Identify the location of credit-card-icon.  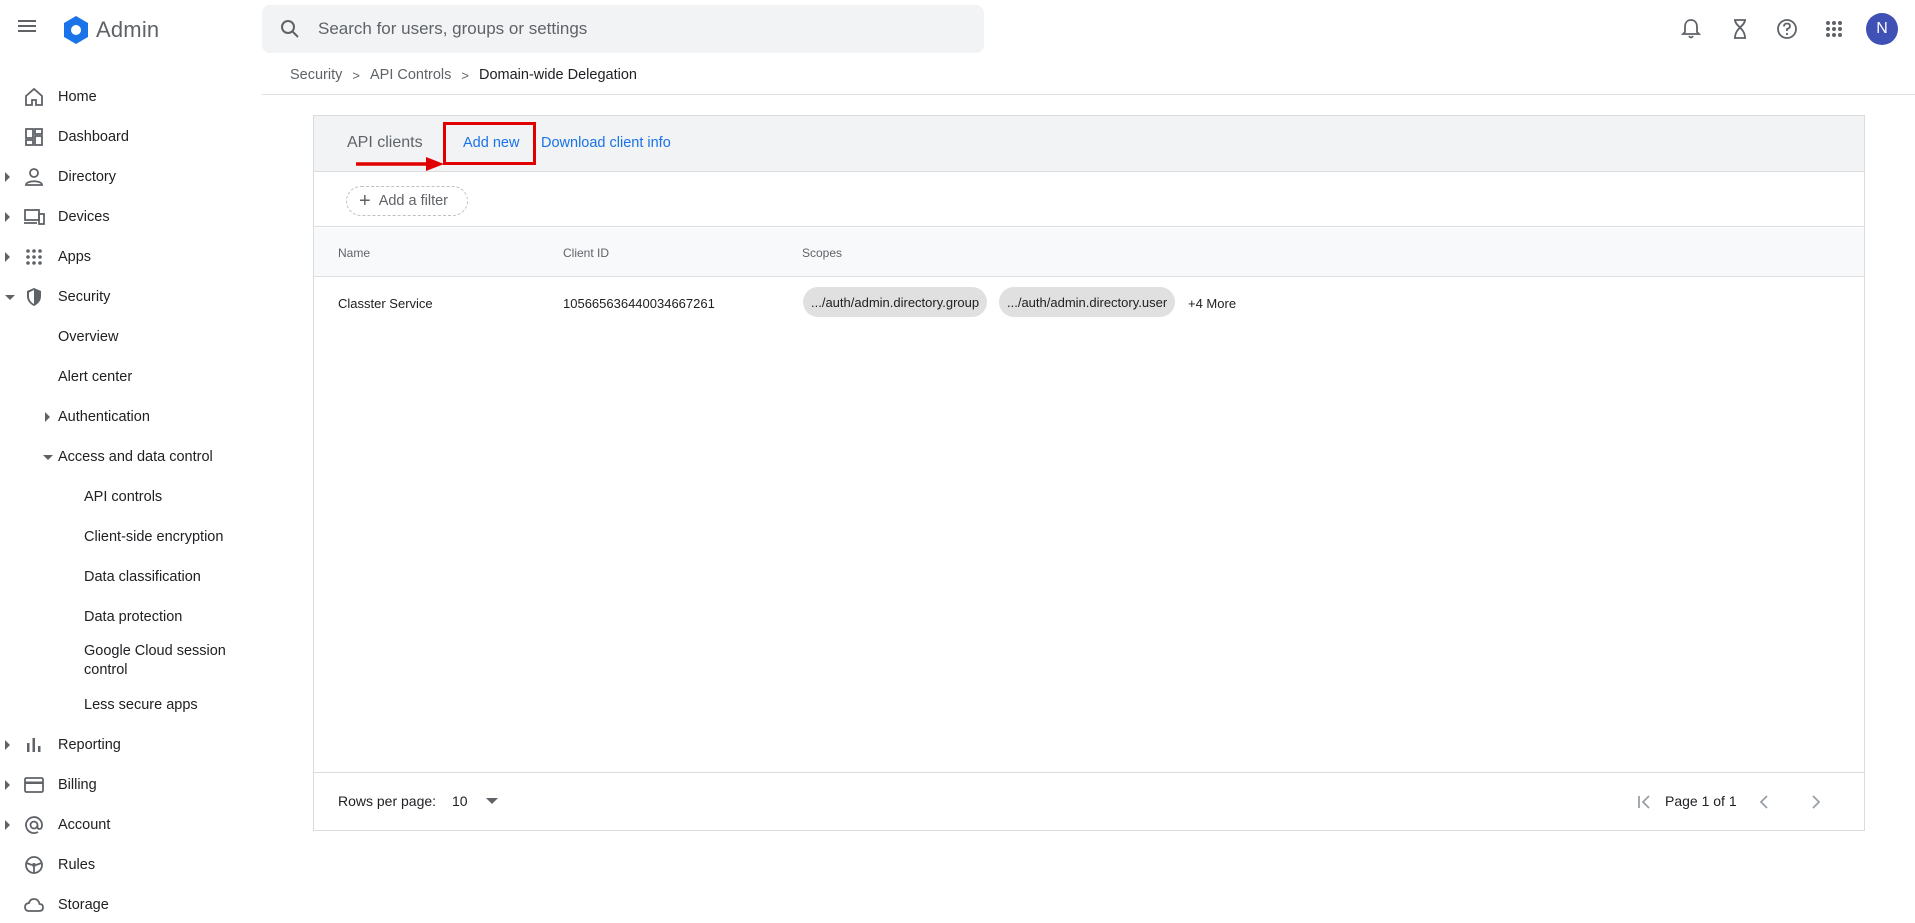
(34, 785).